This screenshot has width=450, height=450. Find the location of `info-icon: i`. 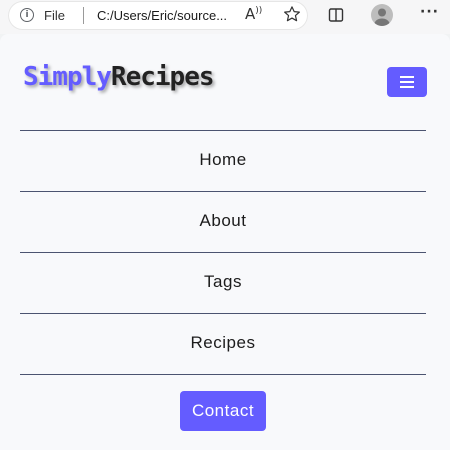

info-icon: i is located at coordinates (27, 15).